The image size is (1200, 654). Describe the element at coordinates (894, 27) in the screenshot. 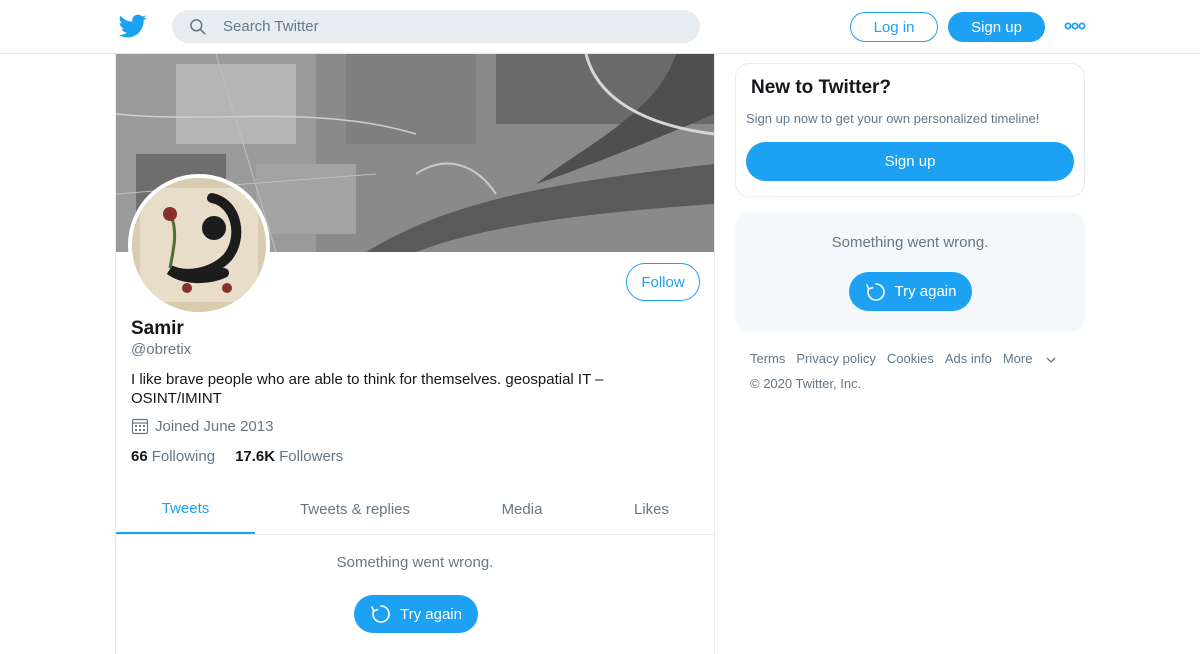

I see `login-button: Log in` at that location.